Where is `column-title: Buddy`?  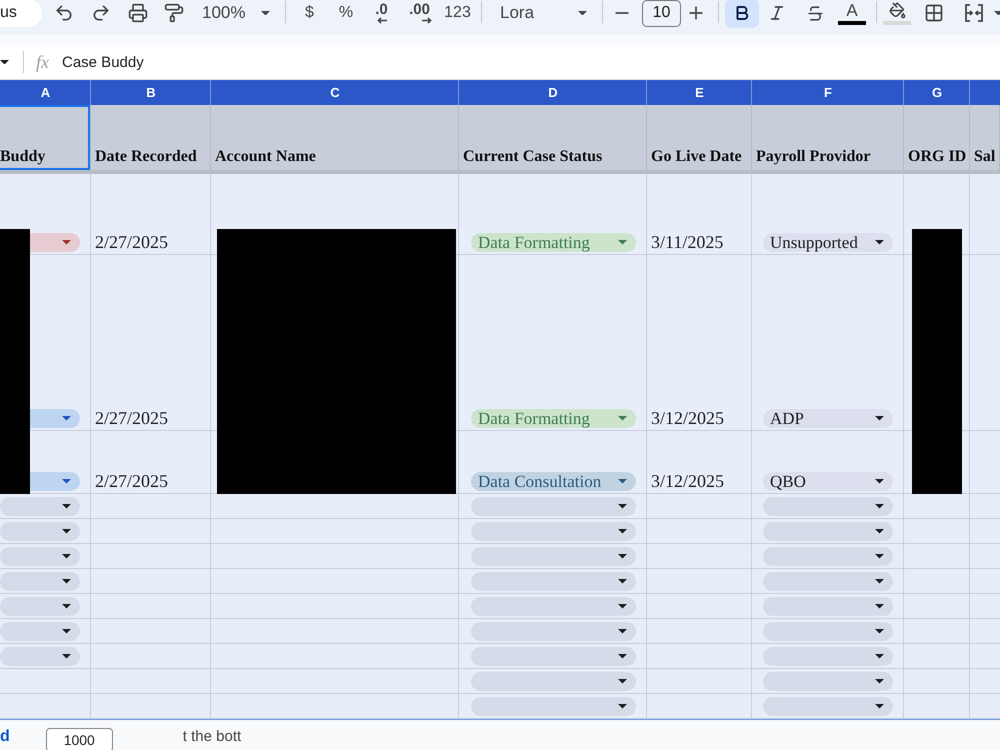
column-title: Buddy is located at coordinates (45, 137).